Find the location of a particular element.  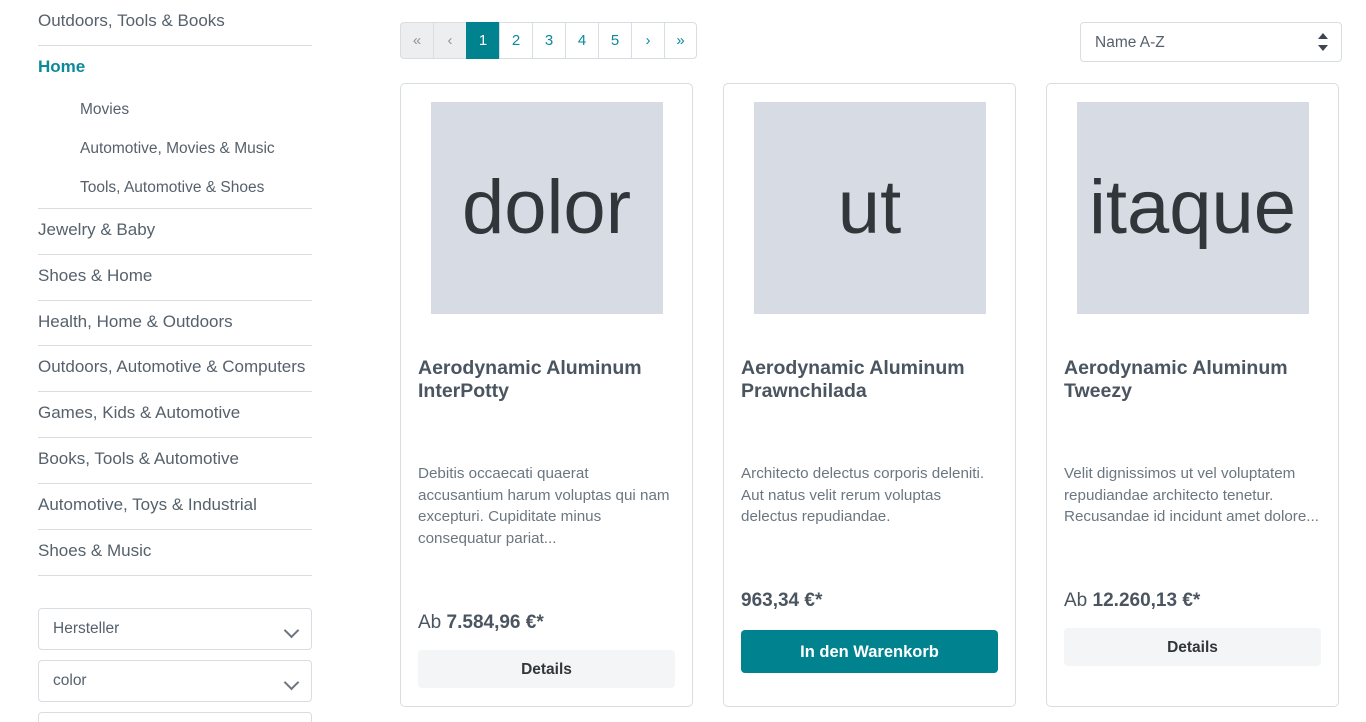

product-image-link: dolor is located at coordinates (546, 207).